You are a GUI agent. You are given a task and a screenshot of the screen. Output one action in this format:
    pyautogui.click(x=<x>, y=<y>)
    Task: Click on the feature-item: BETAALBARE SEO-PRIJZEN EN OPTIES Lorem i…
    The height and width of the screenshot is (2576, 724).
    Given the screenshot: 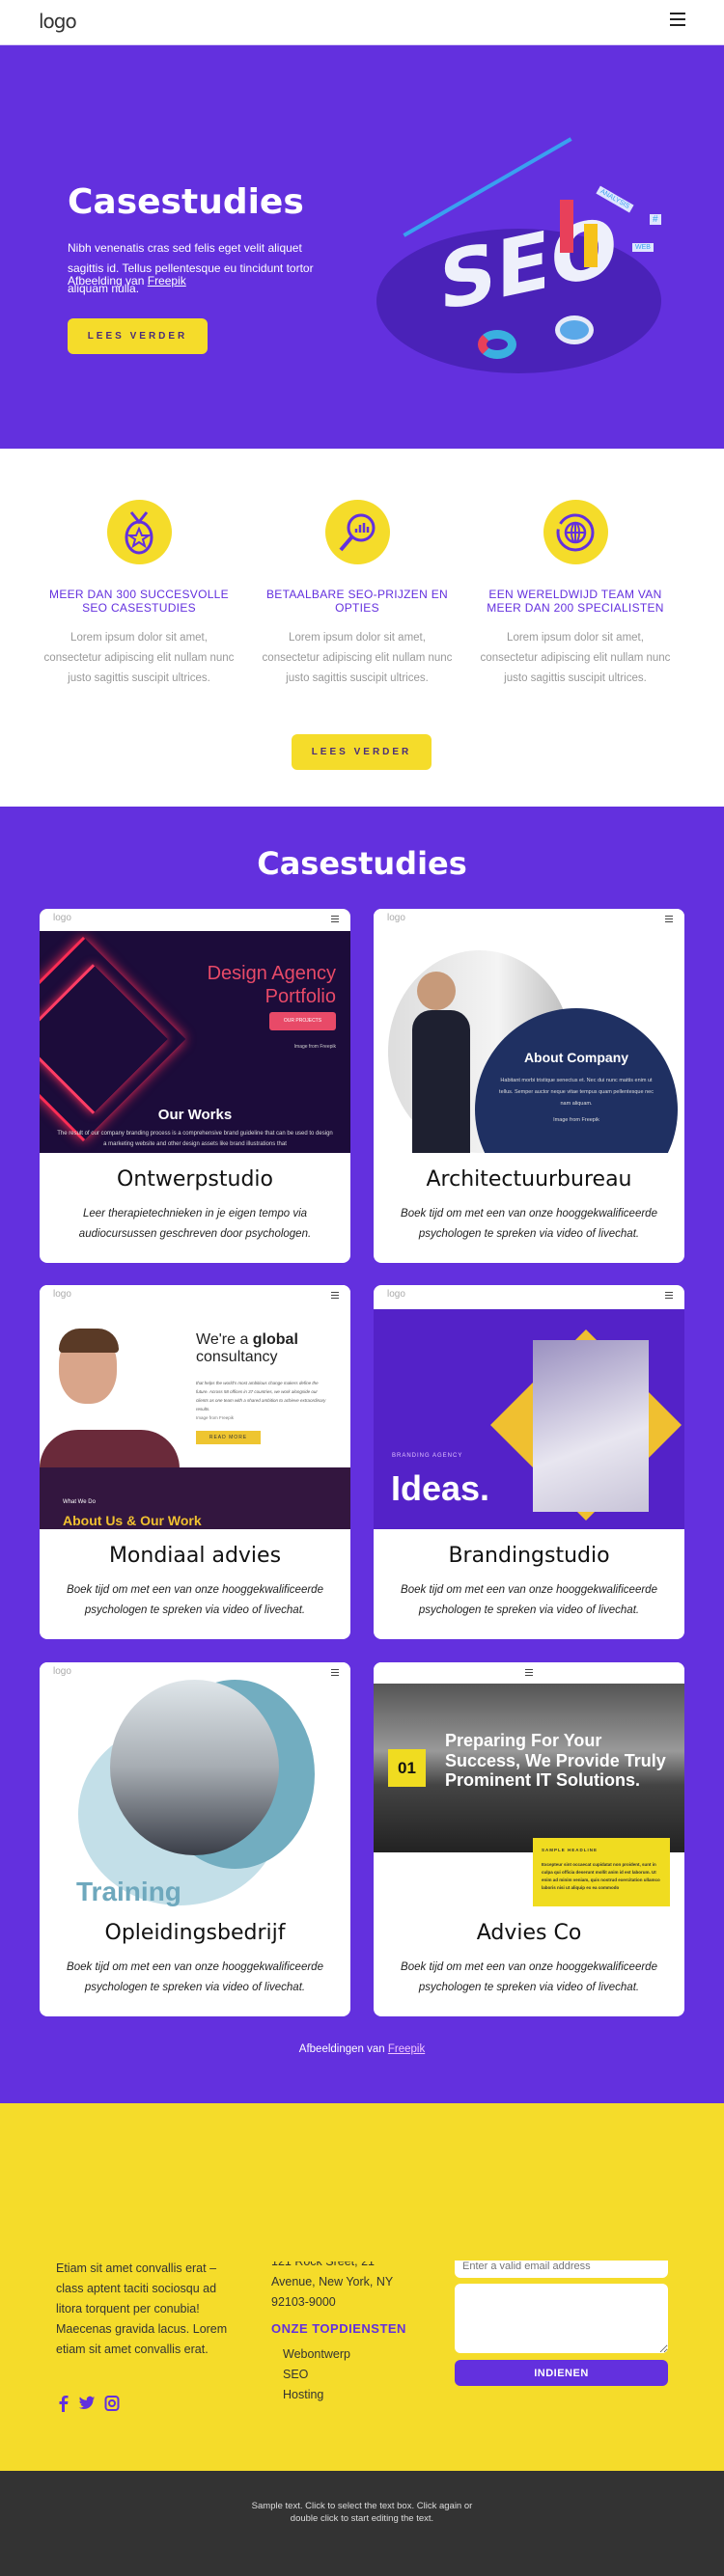 What is the action you would take?
    pyautogui.click(x=358, y=595)
    